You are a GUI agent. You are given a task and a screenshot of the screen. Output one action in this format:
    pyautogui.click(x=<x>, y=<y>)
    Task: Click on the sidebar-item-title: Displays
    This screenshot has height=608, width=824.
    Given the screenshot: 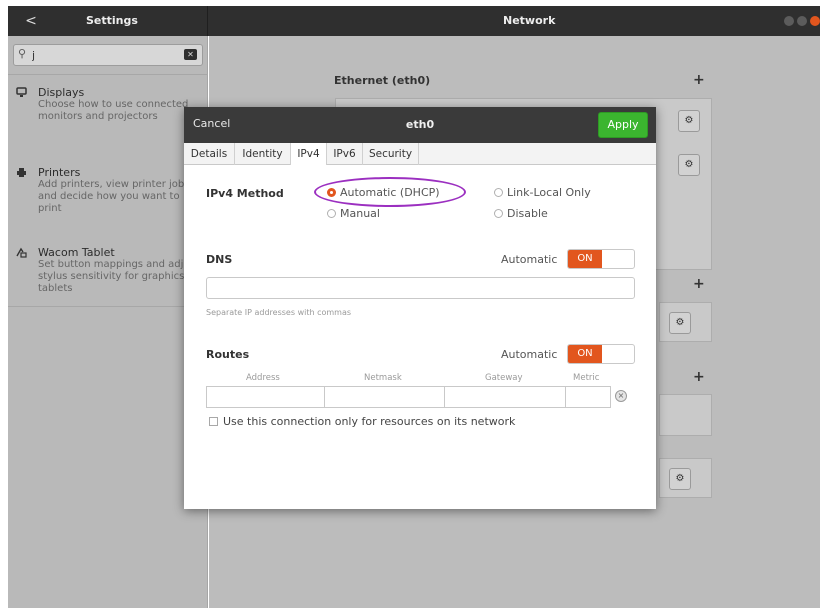 What is the action you would take?
    pyautogui.click(x=61, y=92)
    